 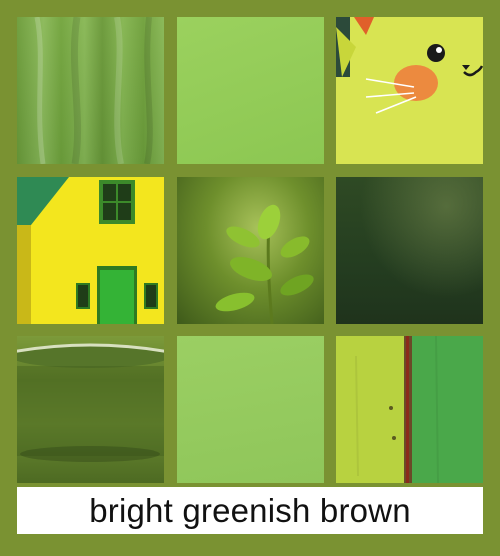 I want to click on green-plant-tile, so click(x=250, y=250).